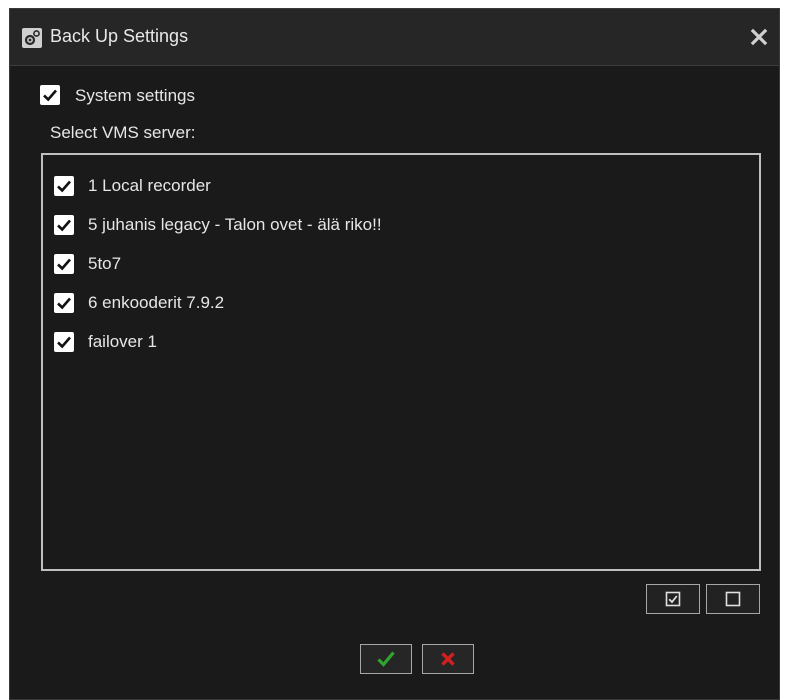 This screenshot has height=700, width=788. I want to click on server-label: 5to7, so click(105, 263).